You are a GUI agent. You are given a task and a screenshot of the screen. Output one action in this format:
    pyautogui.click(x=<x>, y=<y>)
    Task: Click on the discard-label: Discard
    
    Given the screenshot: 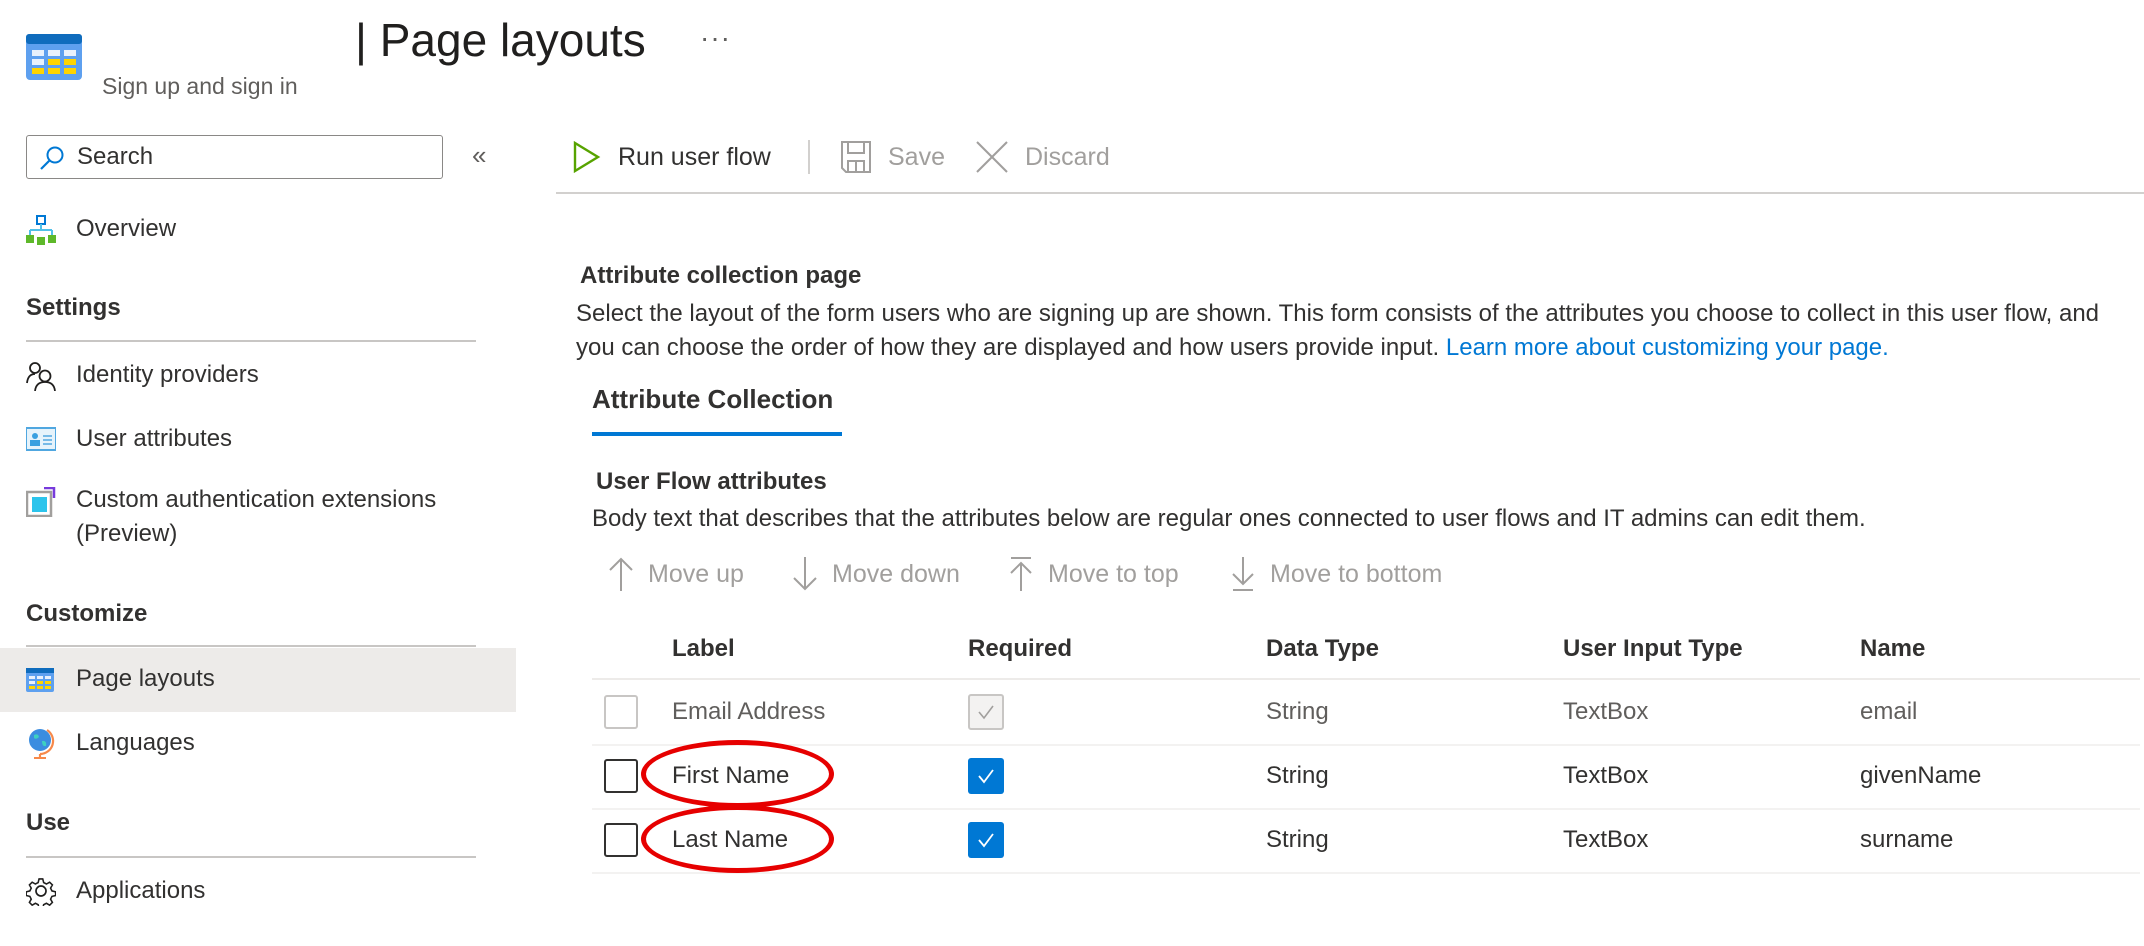 What is the action you would take?
    pyautogui.click(x=1067, y=156)
    